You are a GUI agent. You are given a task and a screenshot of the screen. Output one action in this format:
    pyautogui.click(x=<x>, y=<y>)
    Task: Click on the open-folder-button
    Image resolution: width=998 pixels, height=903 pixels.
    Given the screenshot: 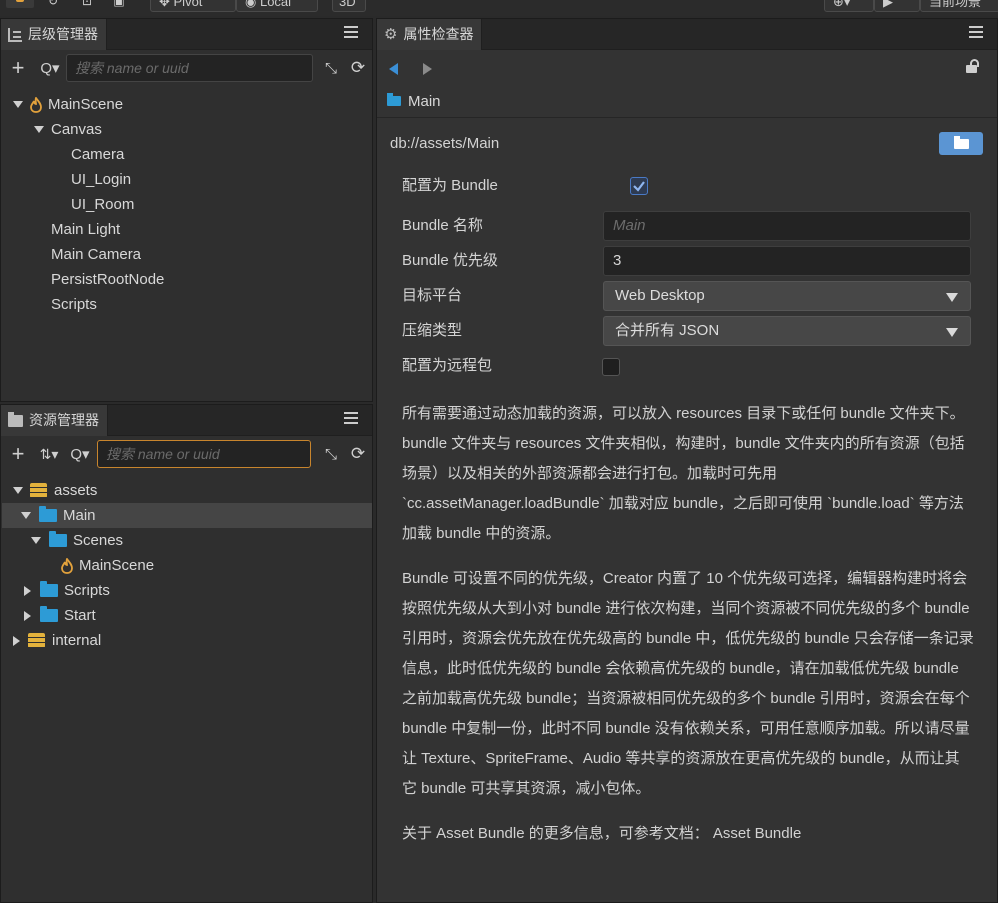 What is the action you would take?
    pyautogui.click(x=961, y=143)
    